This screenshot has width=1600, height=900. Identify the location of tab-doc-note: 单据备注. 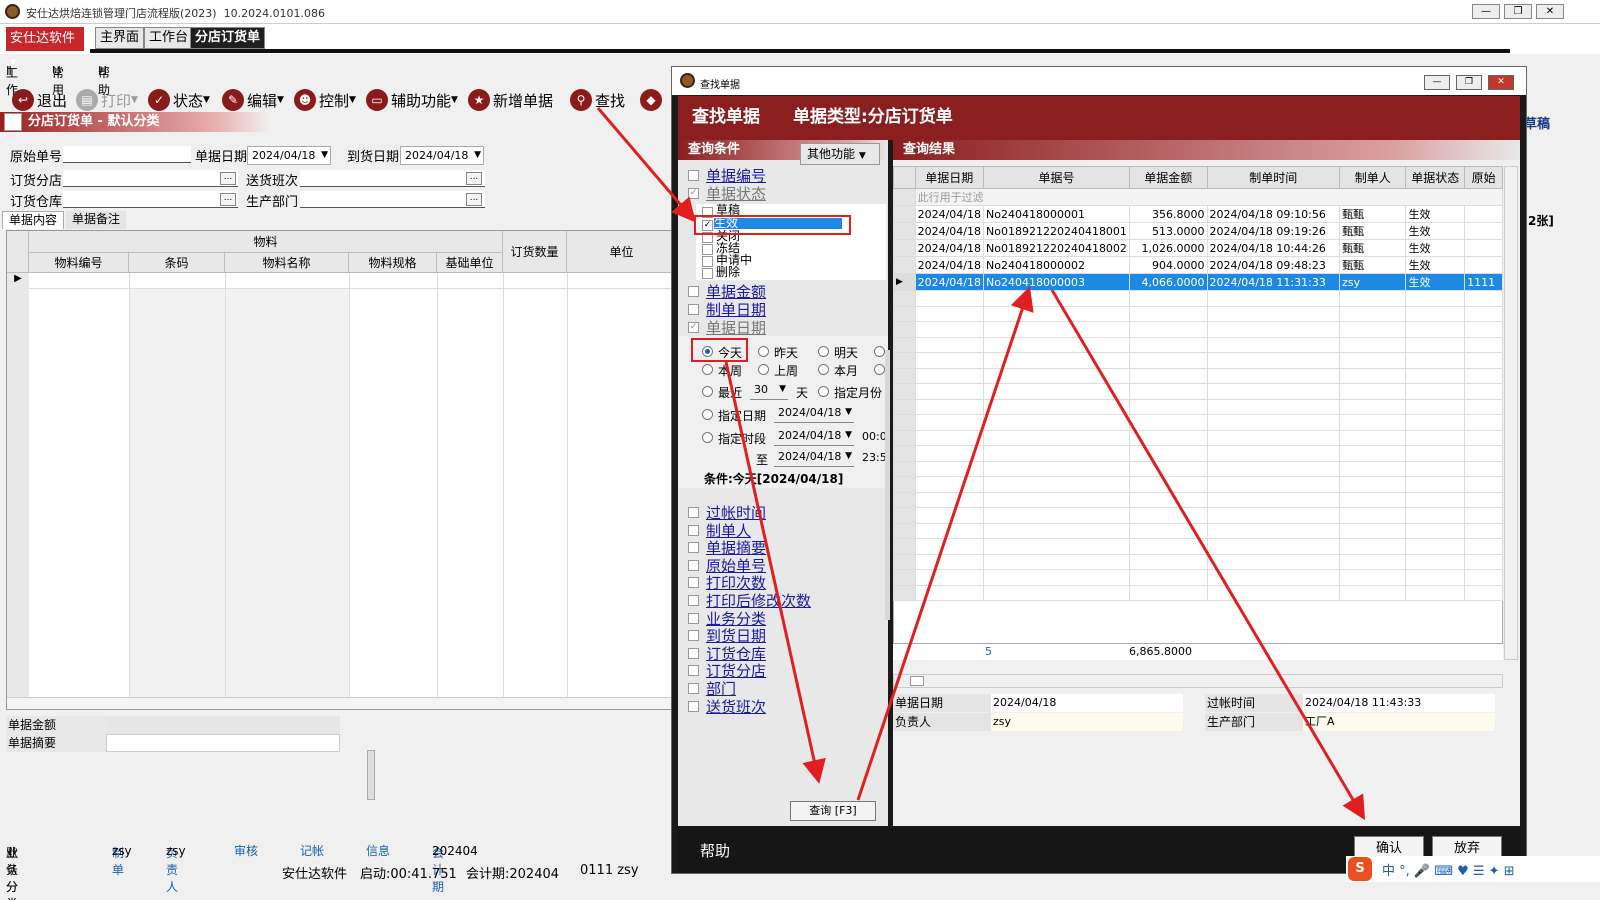
(96, 220).